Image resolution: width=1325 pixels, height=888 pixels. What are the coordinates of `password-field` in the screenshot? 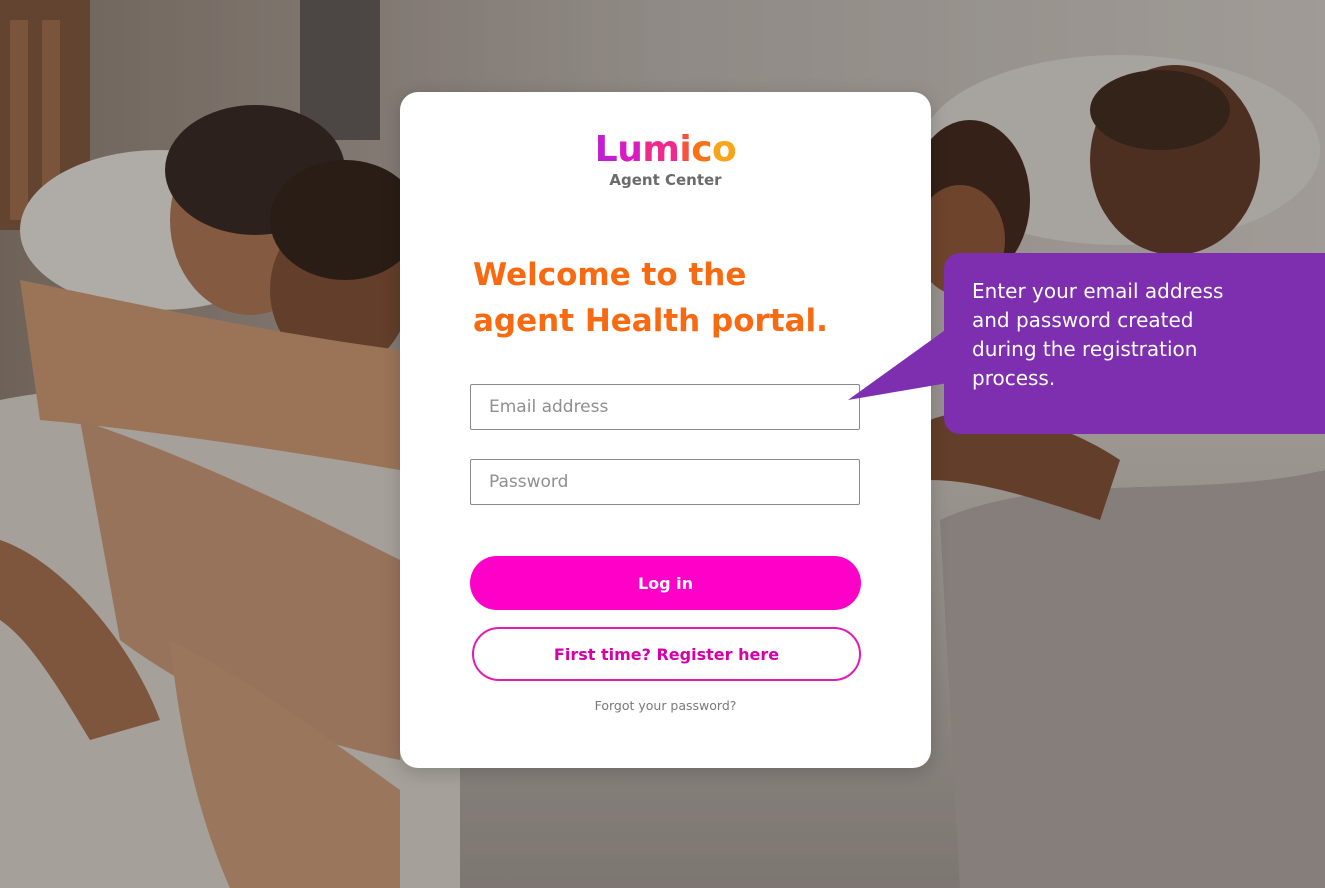 It's located at (665, 482).